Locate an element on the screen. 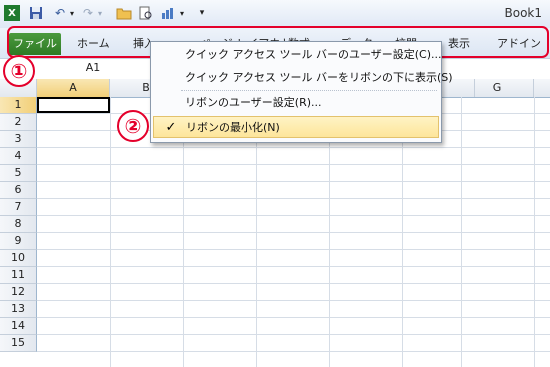 This screenshot has height=367, width=550. row-header: 8 is located at coordinates (18, 224).